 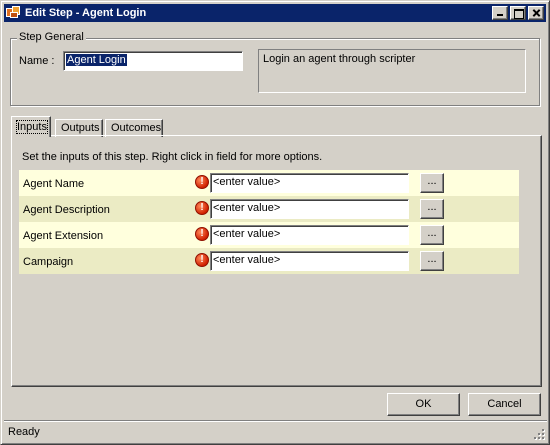 What do you see at coordinates (24, 432) in the screenshot?
I see `status-text: Ready` at bounding box center [24, 432].